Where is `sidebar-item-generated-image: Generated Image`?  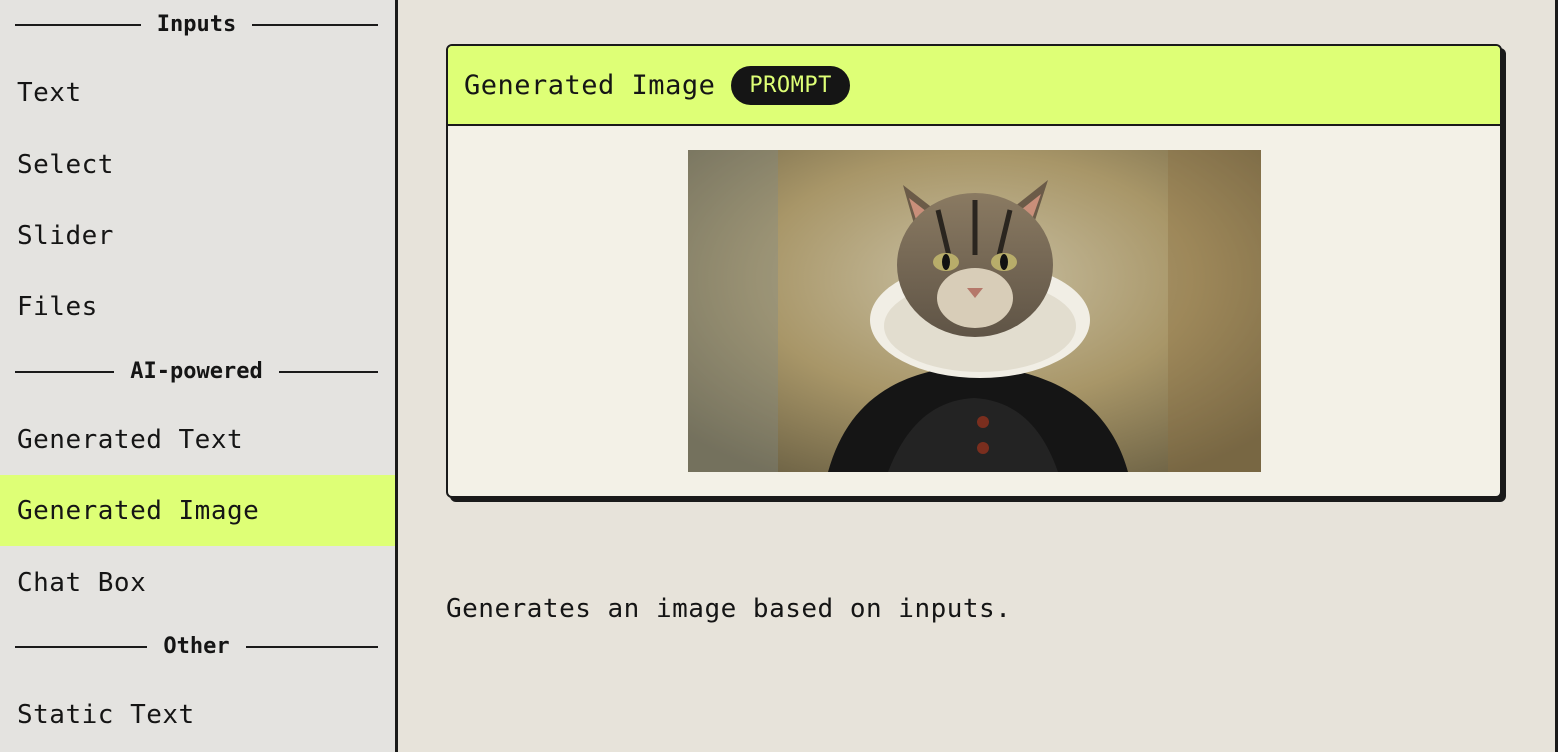 sidebar-item-generated-image: Generated Image is located at coordinates (197, 510).